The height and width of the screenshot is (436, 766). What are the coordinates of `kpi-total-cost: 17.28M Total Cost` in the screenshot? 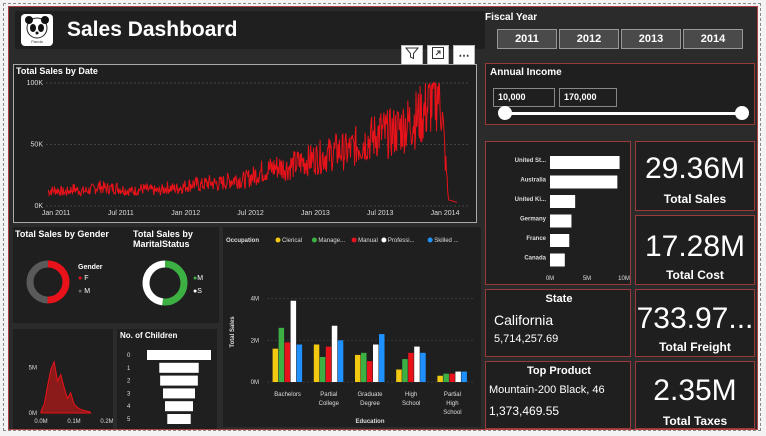 It's located at (695, 250).